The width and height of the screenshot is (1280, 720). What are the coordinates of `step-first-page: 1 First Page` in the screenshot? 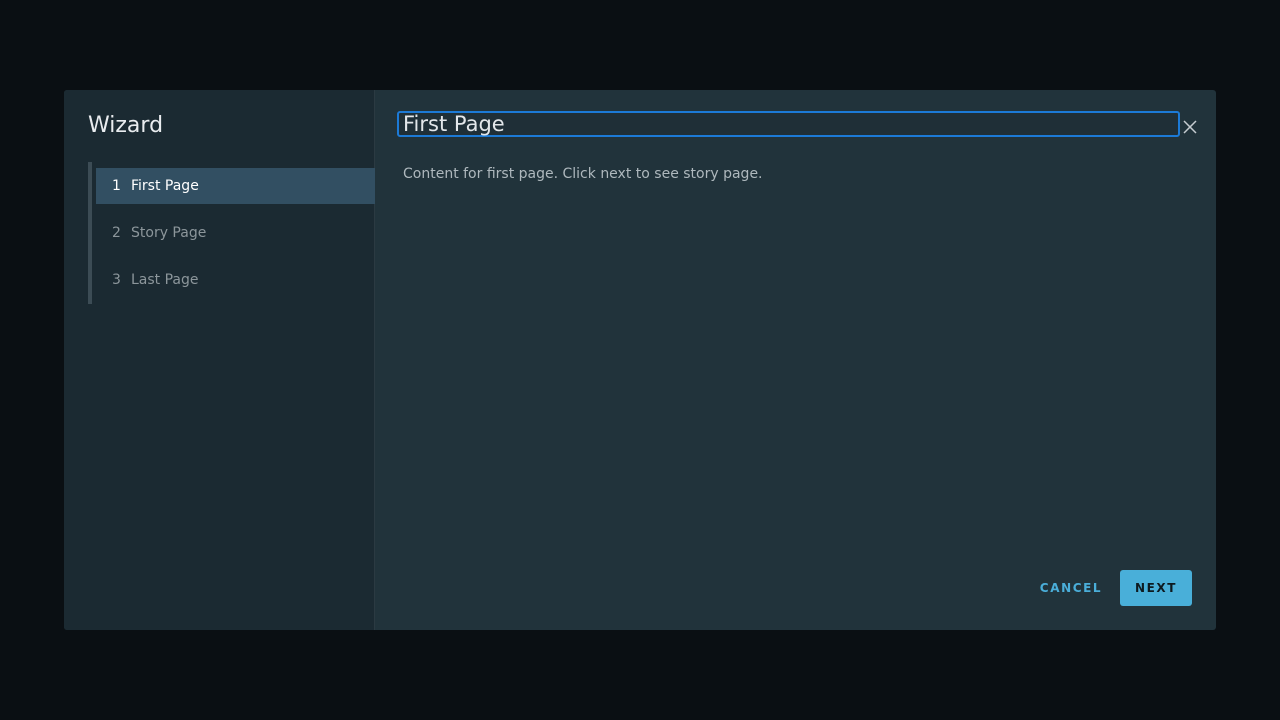 It's located at (235, 186).